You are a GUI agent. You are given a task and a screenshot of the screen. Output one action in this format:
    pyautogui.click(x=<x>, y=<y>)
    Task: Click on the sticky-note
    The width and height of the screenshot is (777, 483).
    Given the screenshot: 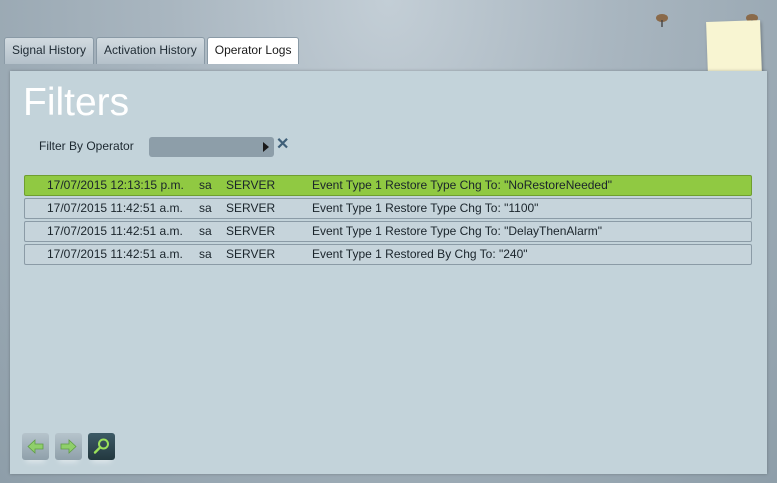 What is the action you would take?
    pyautogui.click(x=734, y=48)
    